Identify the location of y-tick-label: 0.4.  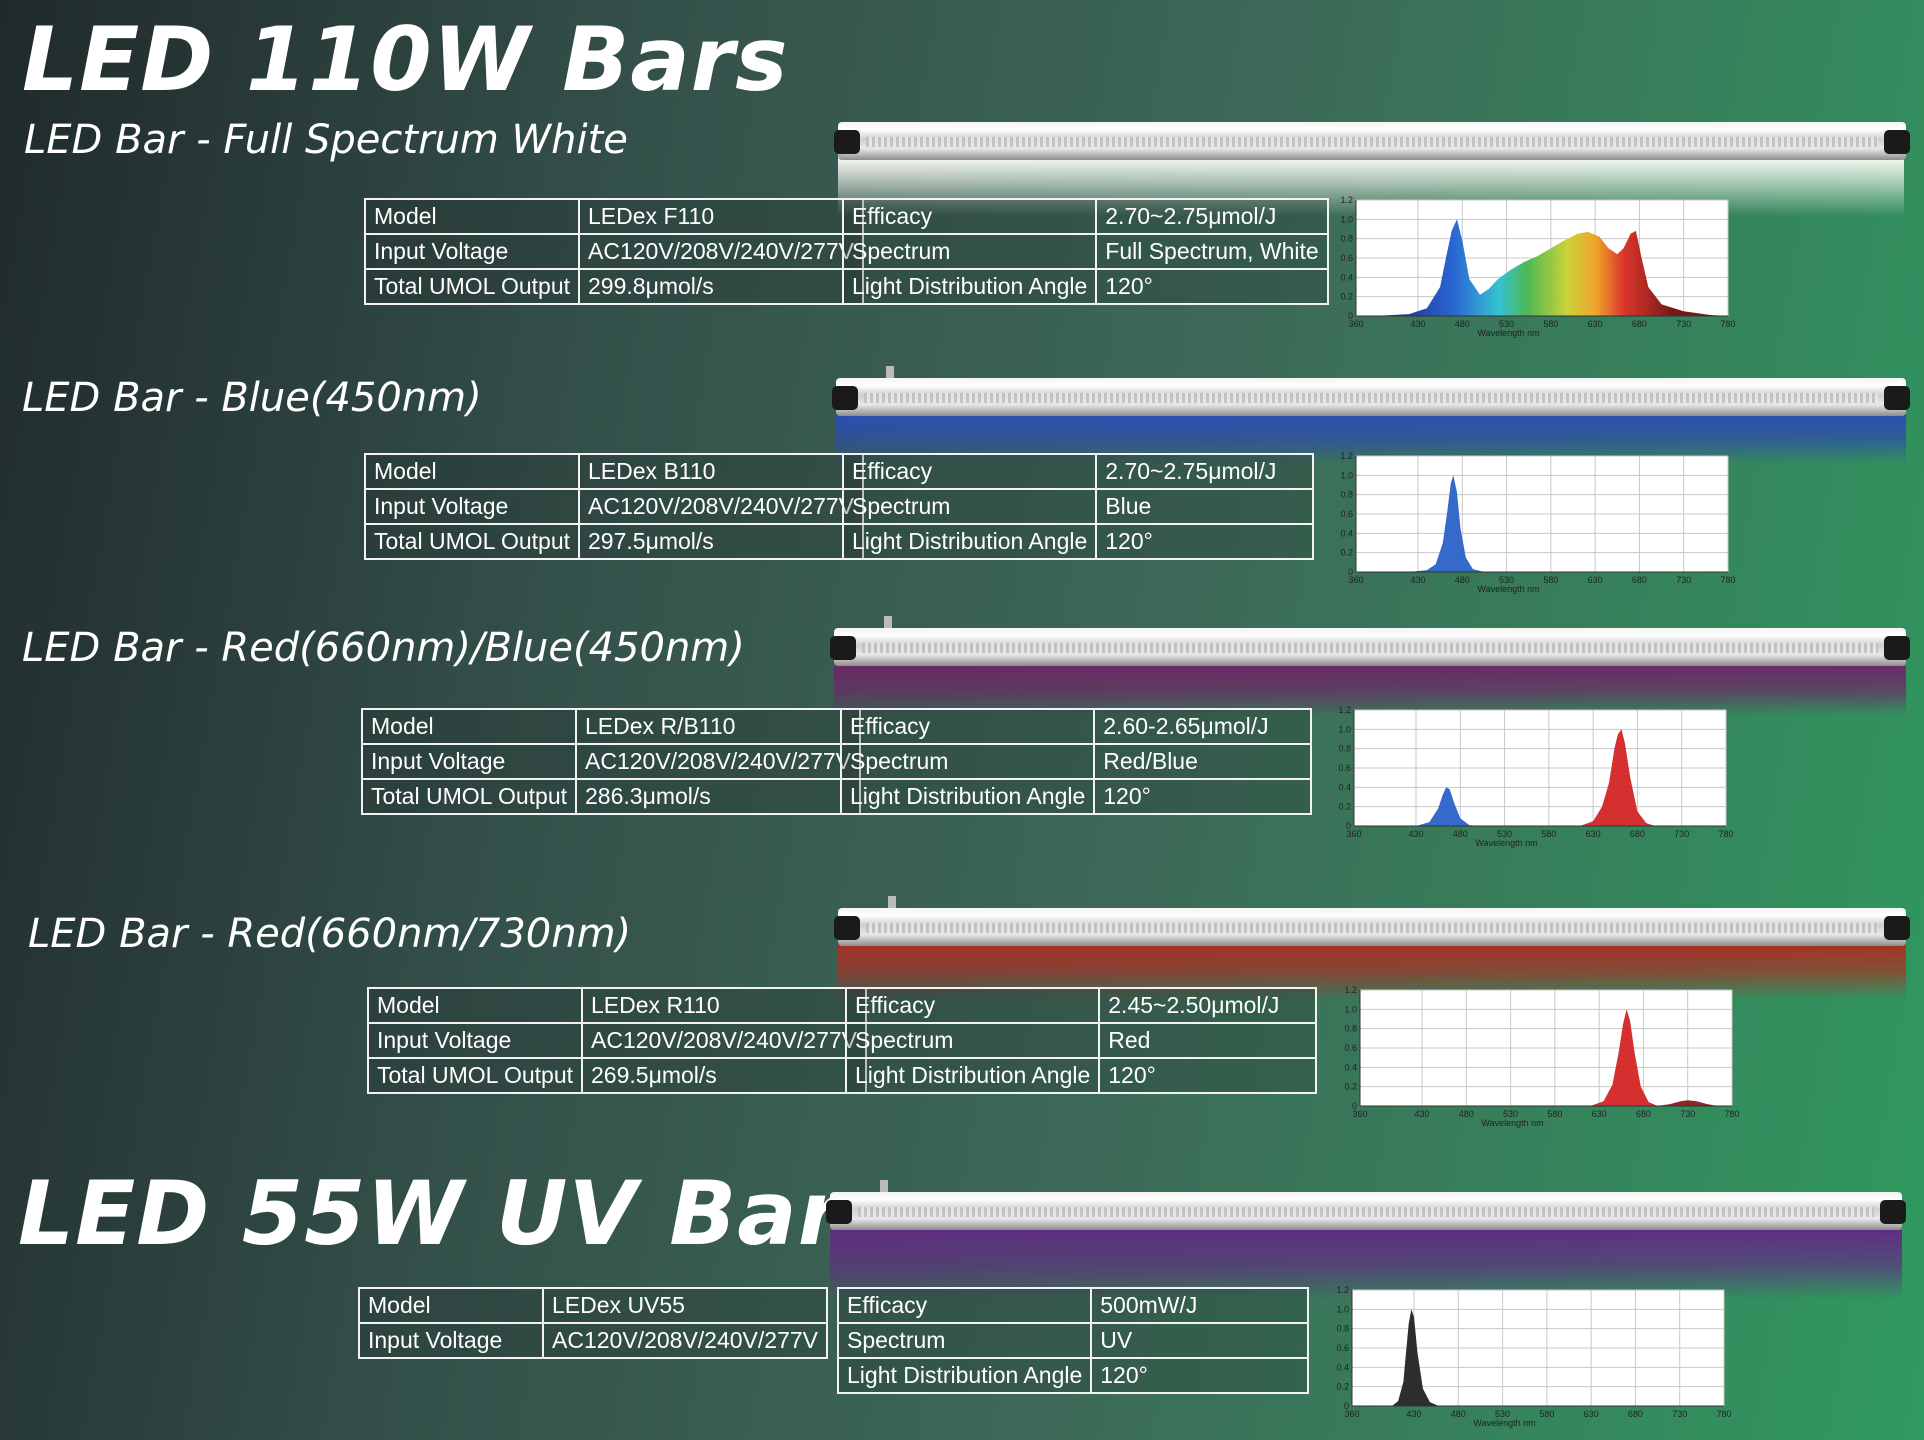
(1346, 277).